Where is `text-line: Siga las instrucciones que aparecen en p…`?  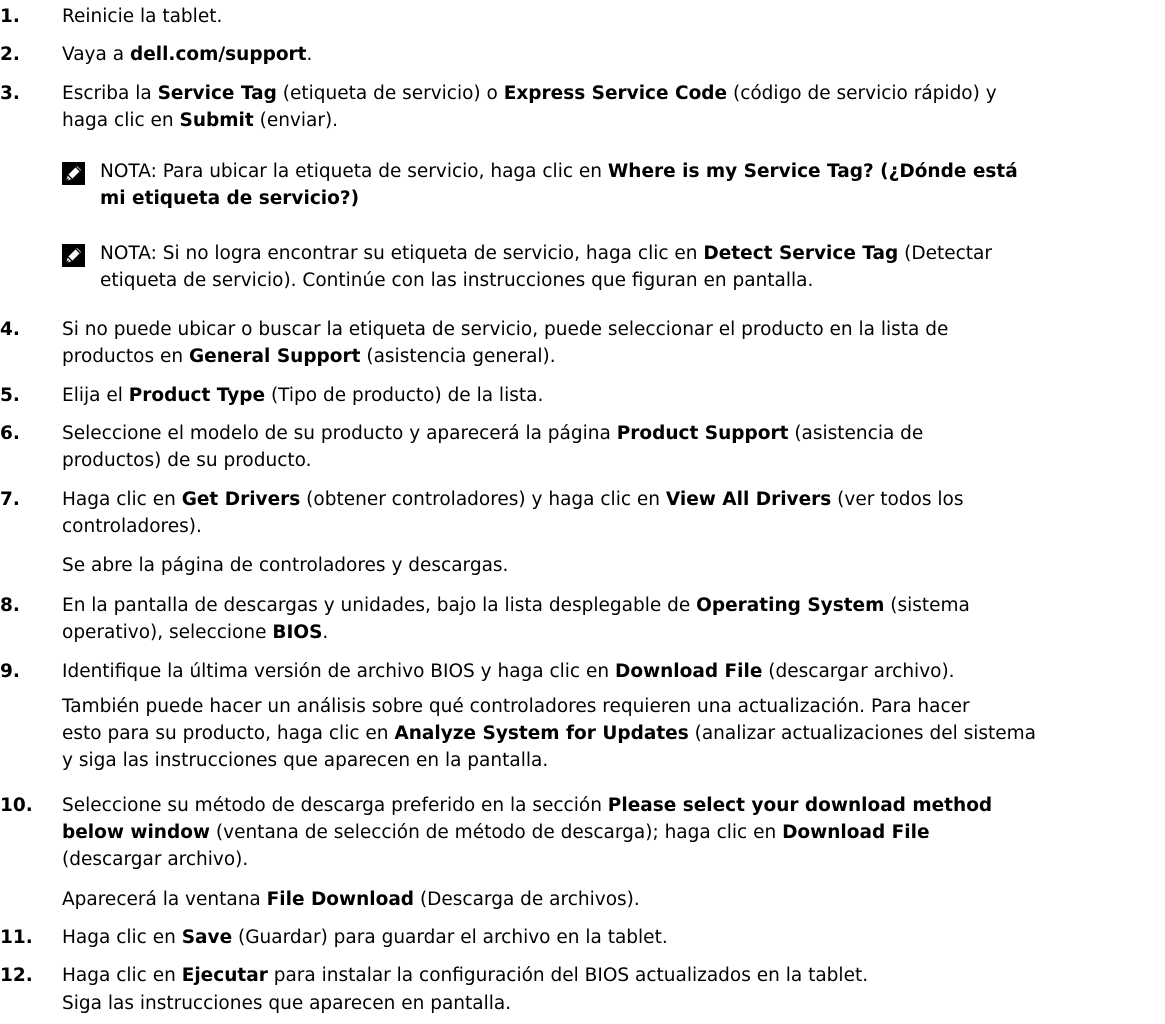
text-line: Siga las instrucciones que aparecen en p… is located at coordinates (286, 1003).